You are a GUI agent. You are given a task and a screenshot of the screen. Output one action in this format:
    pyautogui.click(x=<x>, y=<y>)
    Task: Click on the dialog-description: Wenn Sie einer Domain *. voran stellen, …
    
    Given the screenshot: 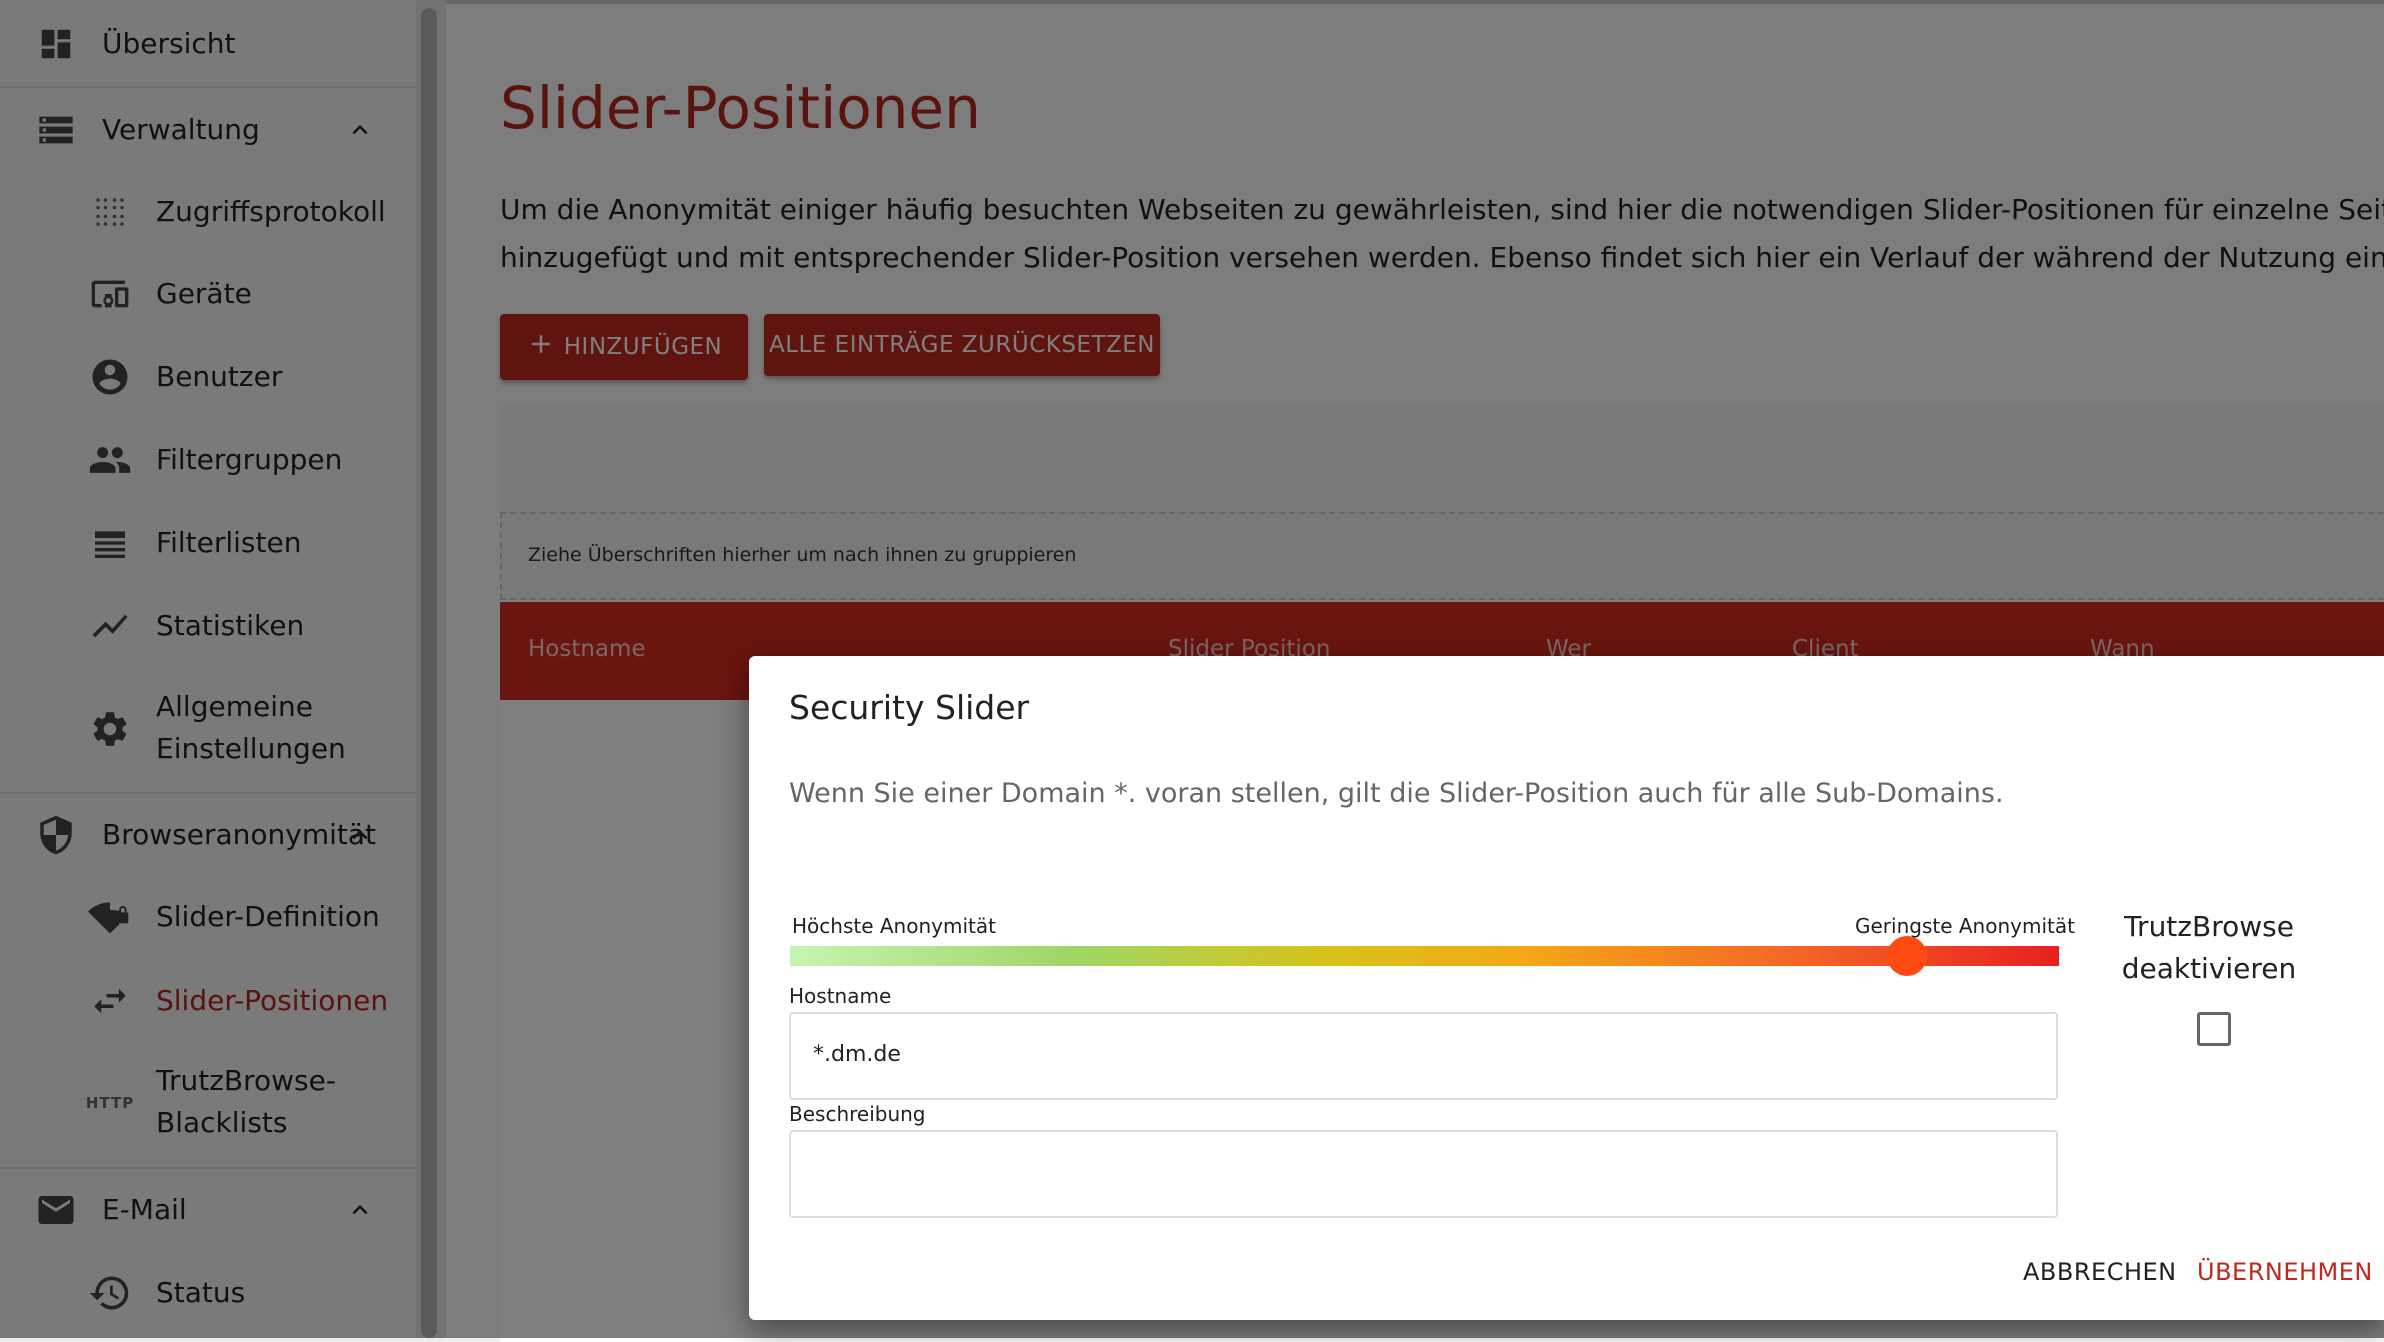 What is the action you would take?
    pyautogui.click(x=1396, y=793)
    